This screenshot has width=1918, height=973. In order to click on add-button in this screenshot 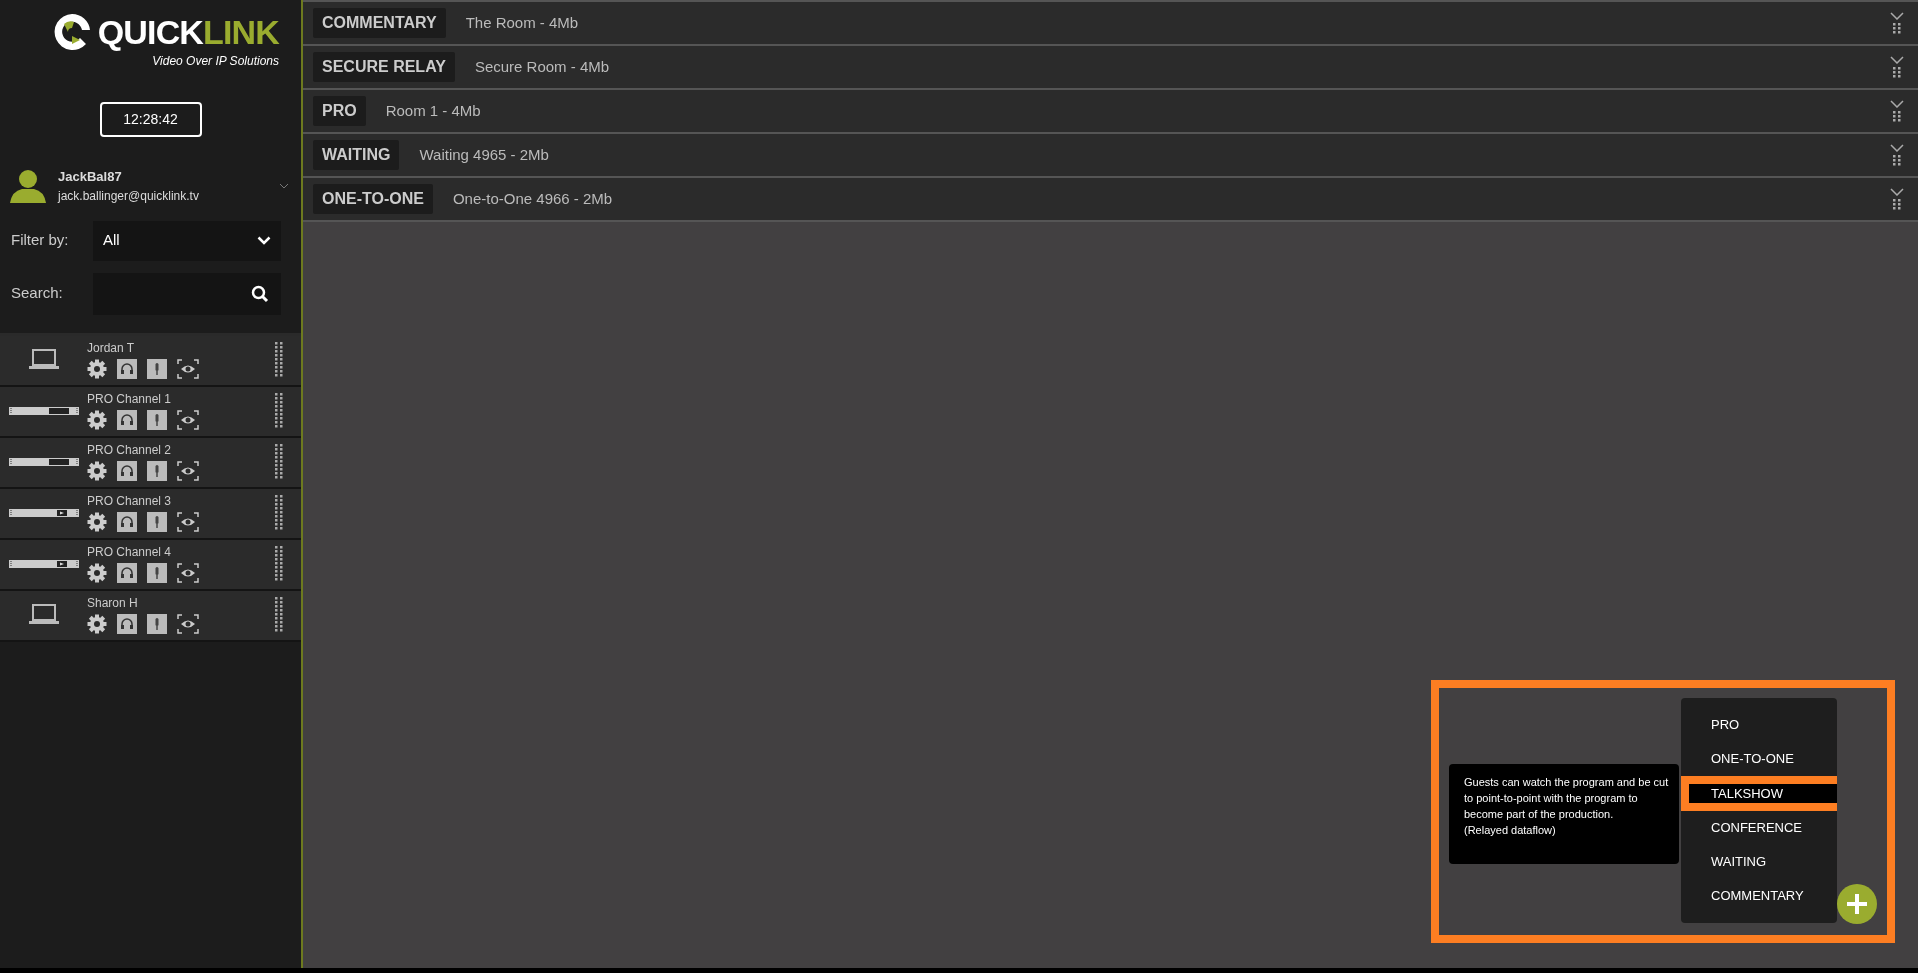, I will do `click(1857, 904)`.